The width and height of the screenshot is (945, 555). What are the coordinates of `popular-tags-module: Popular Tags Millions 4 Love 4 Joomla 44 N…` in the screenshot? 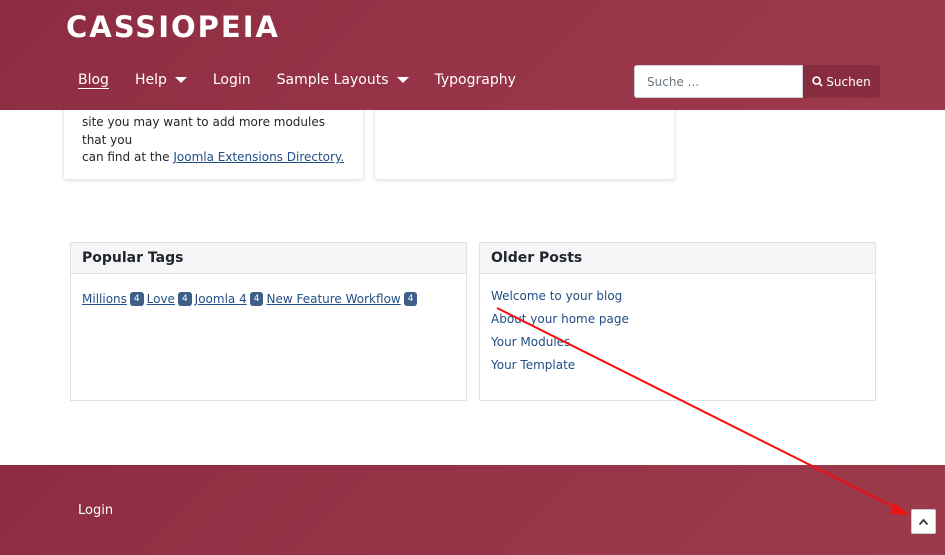 It's located at (268, 321).